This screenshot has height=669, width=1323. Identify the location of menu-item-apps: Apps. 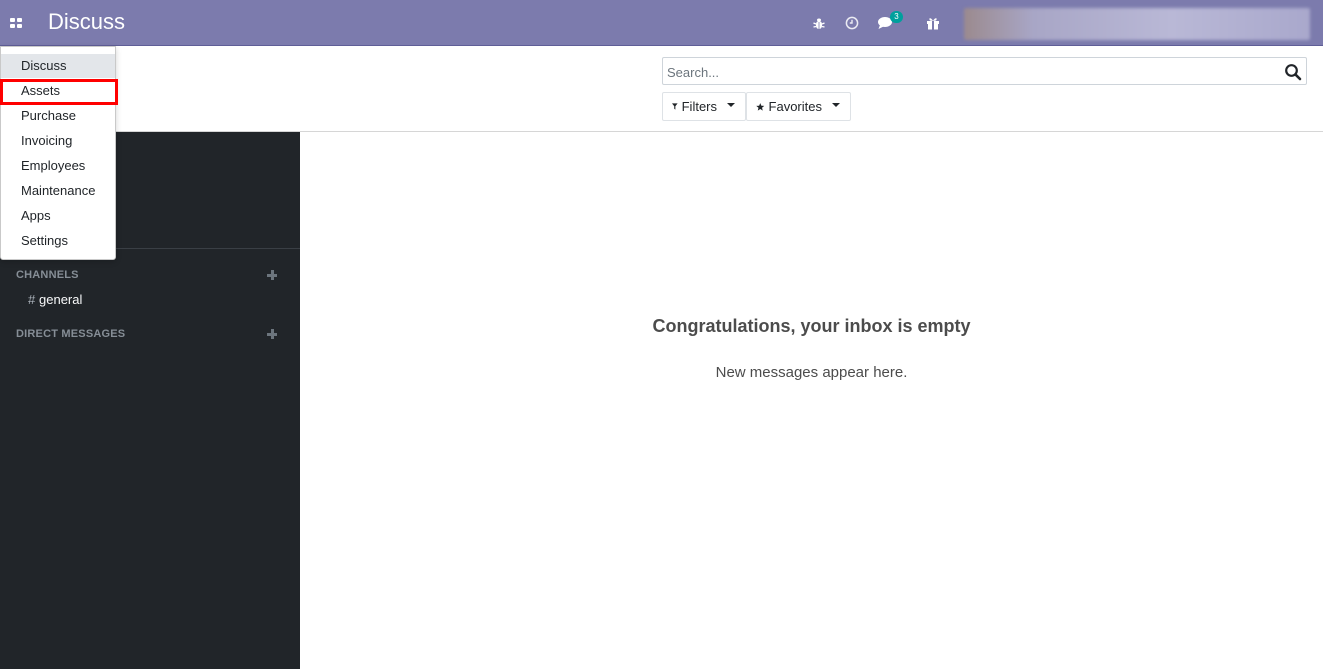
(58, 216).